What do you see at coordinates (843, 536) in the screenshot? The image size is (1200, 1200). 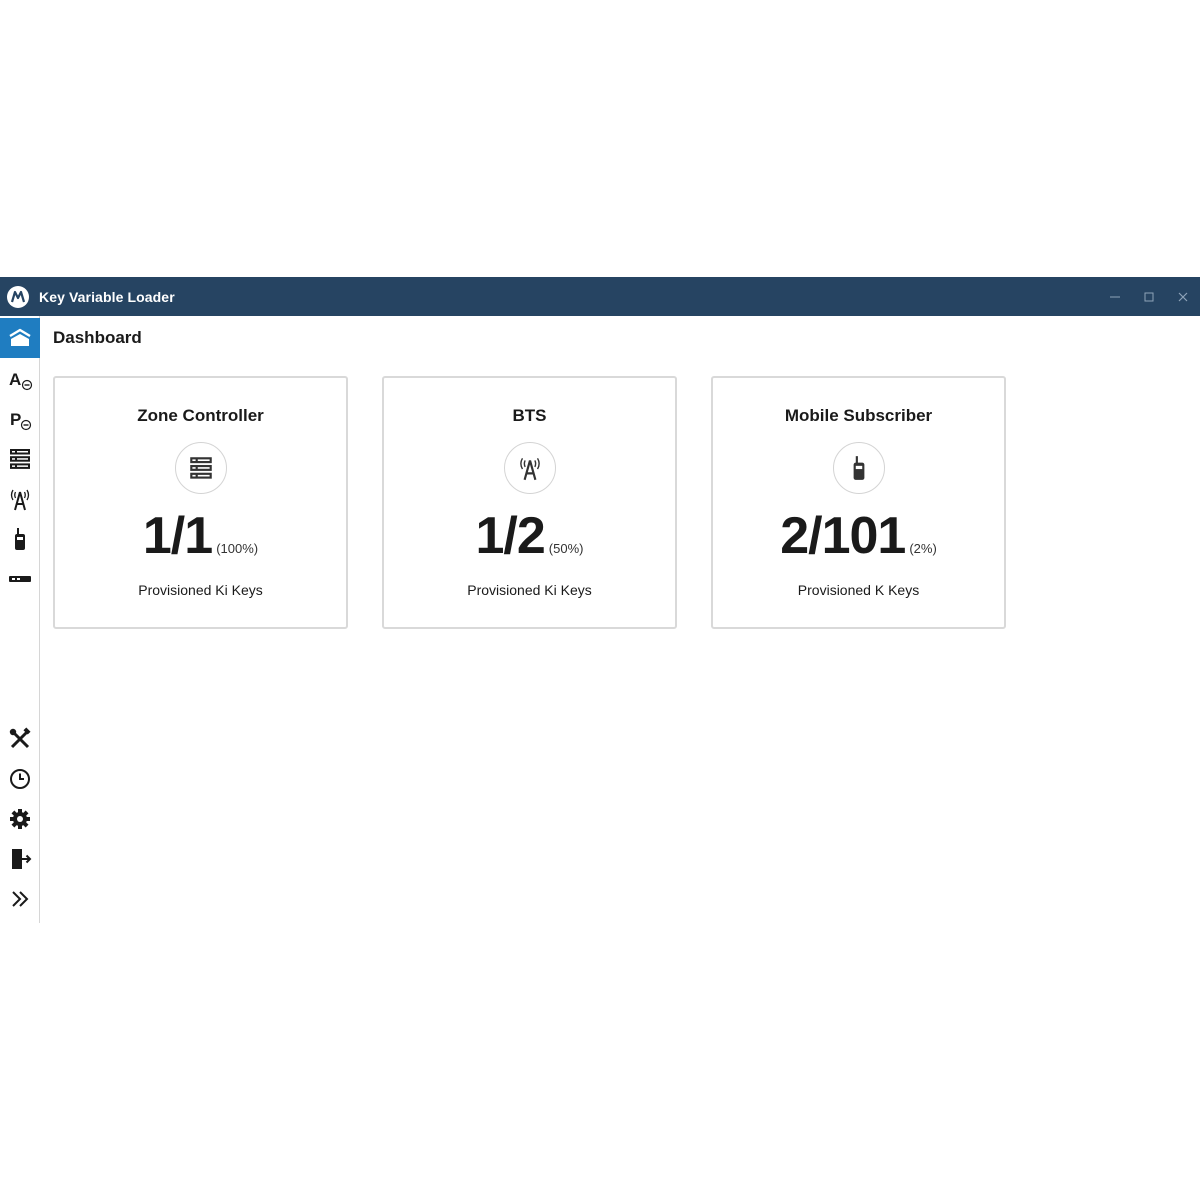 I see `metric-value: 2/101` at bounding box center [843, 536].